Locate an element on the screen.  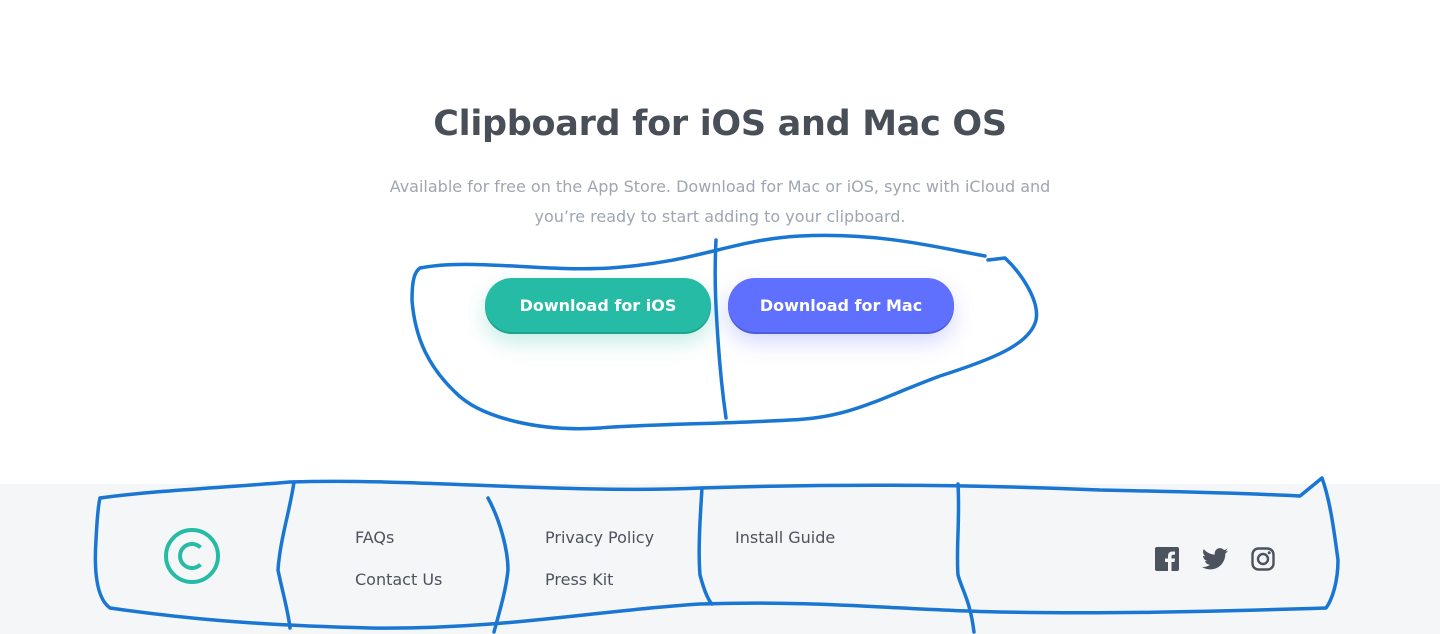
instagram-icon is located at coordinates (1263, 559).